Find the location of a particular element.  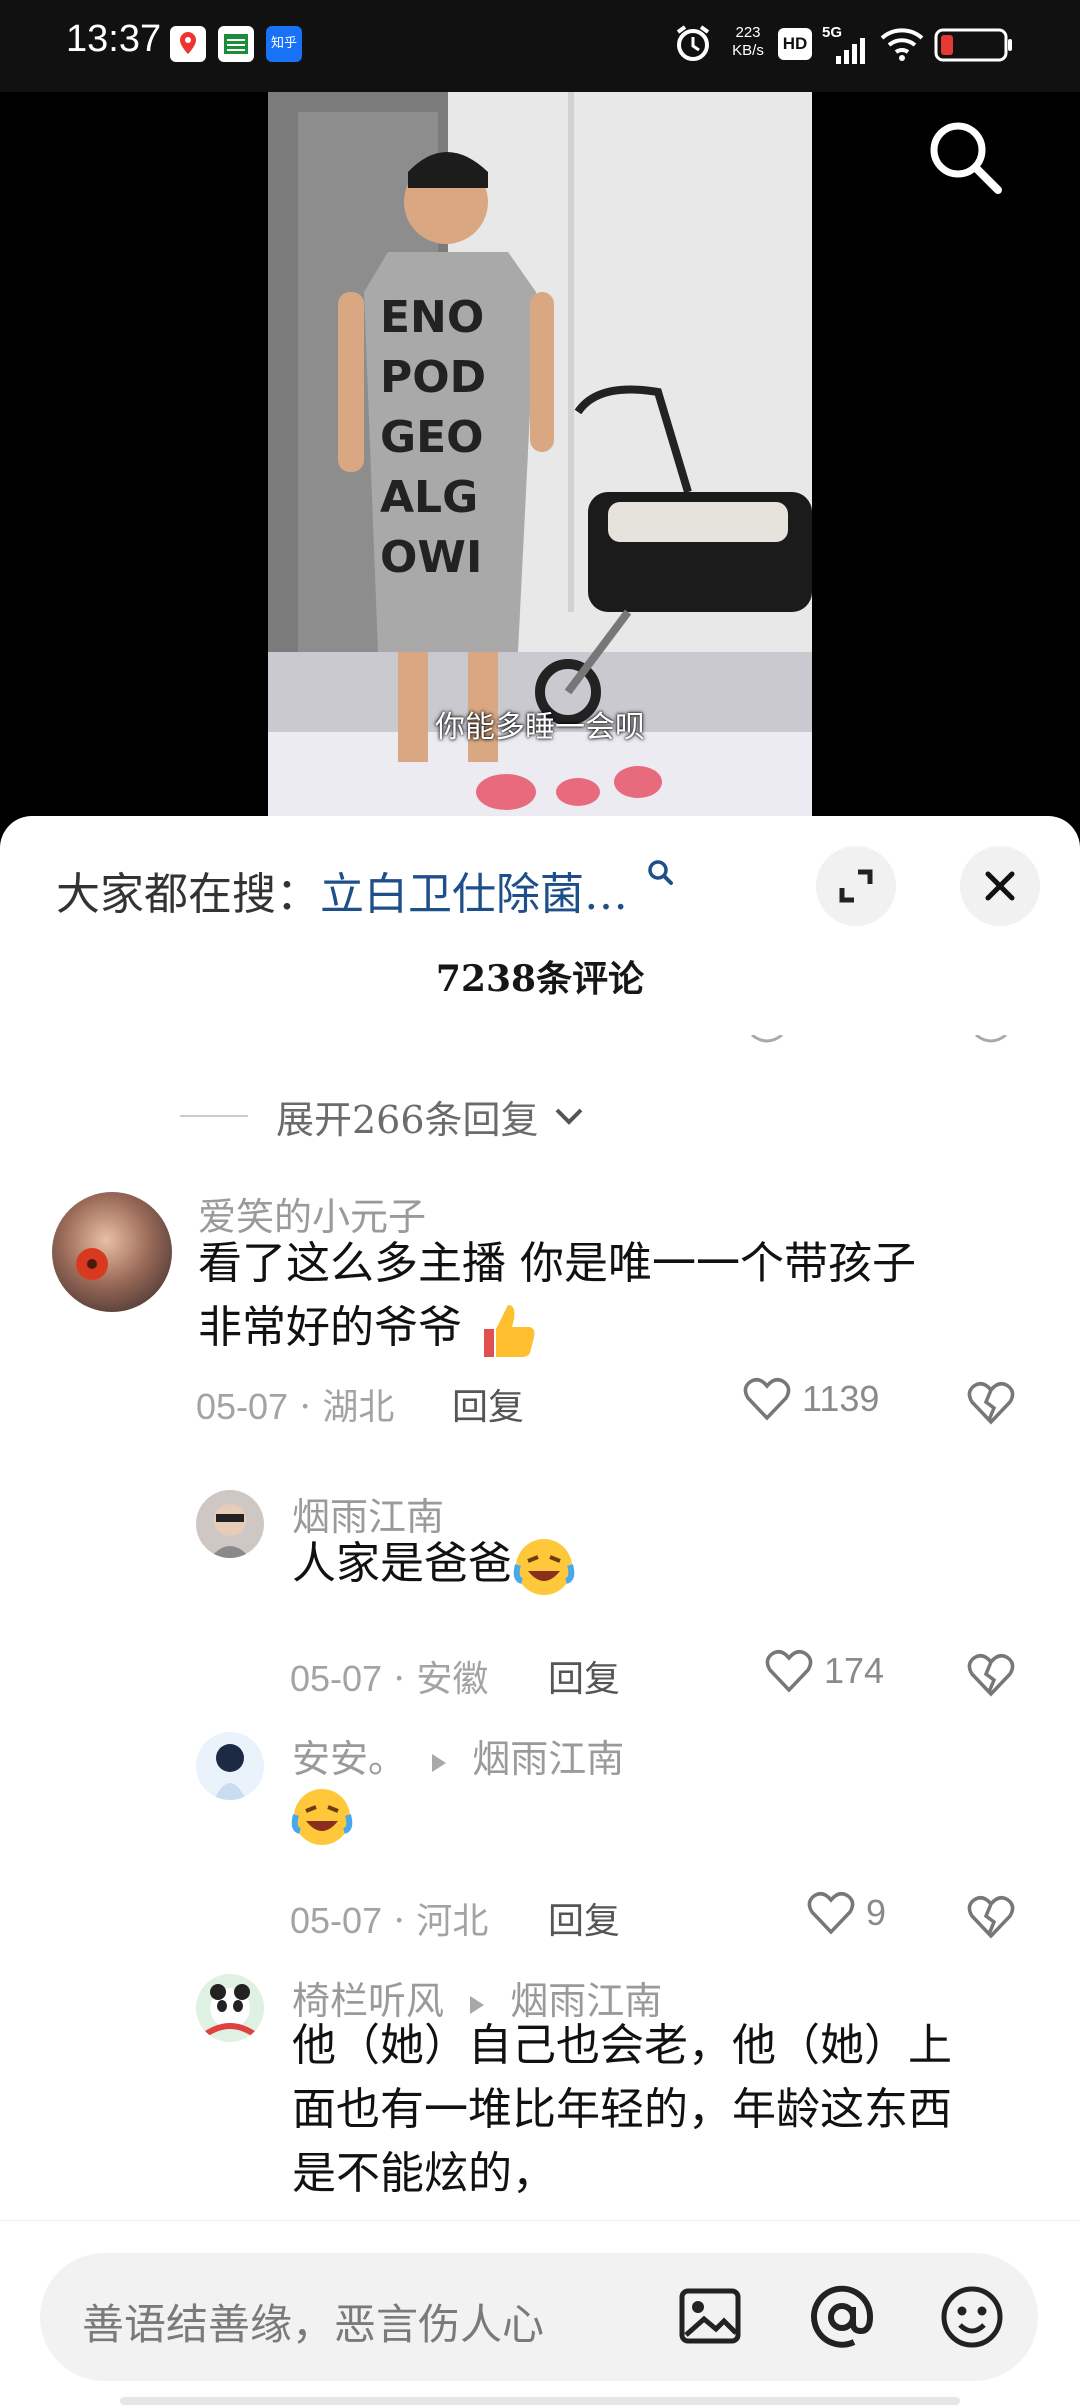

battery-icon is located at coordinates (973, 45).